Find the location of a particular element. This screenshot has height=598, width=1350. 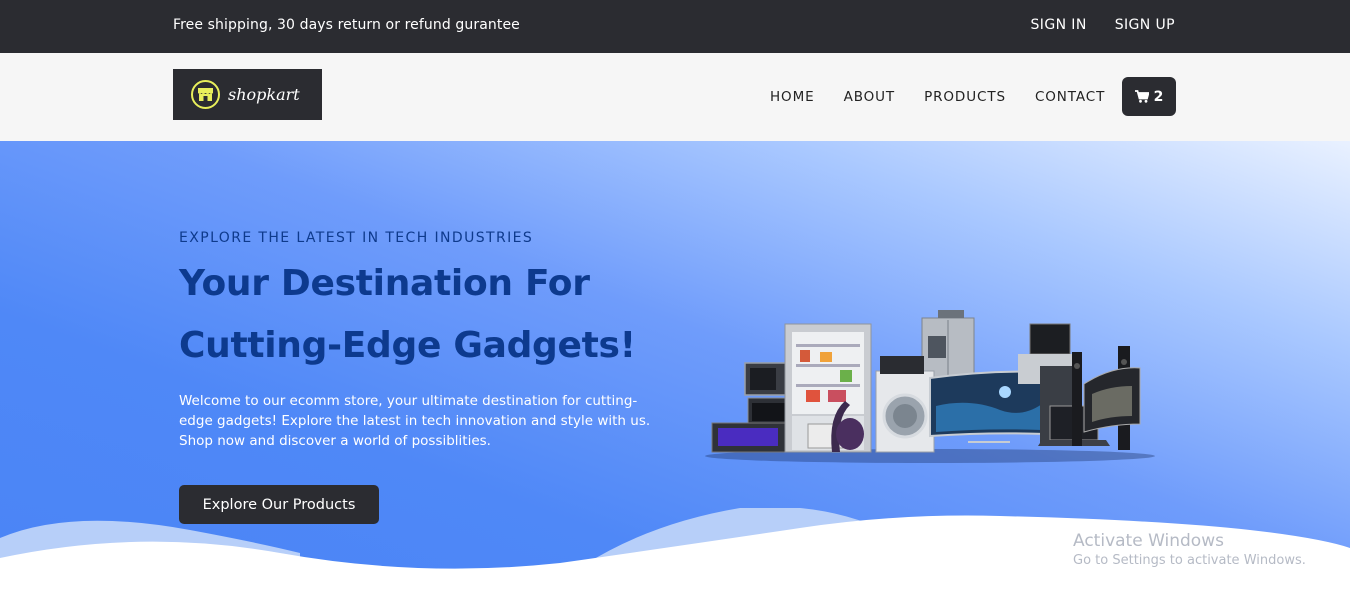

sign-in-link: SIGN IN is located at coordinates (1059, 25).